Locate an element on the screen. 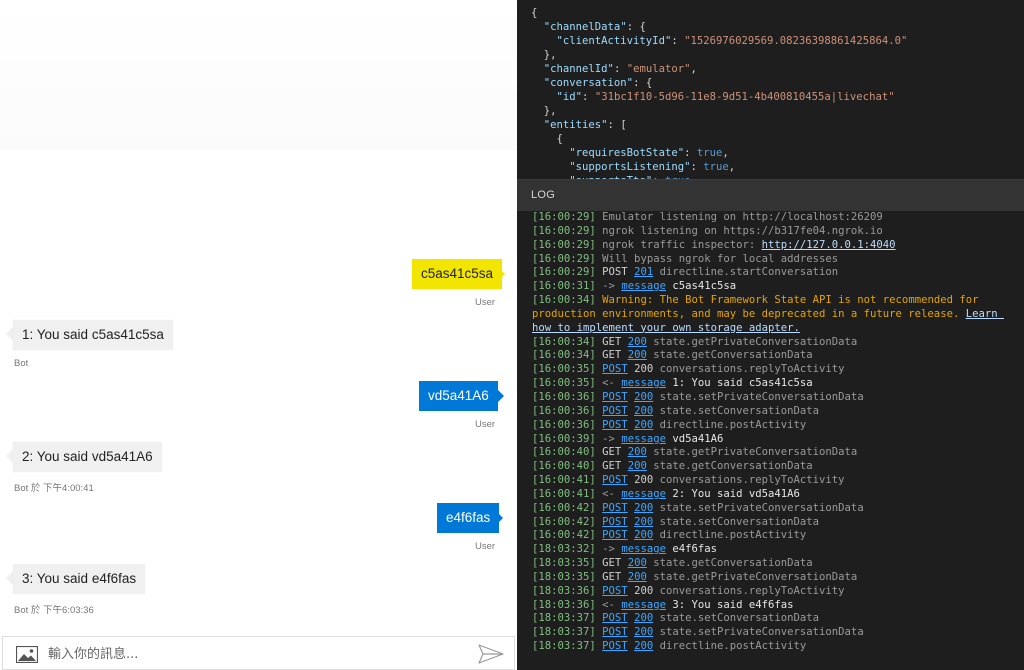 The height and width of the screenshot is (670, 1024). message-composer is located at coordinates (258, 653).